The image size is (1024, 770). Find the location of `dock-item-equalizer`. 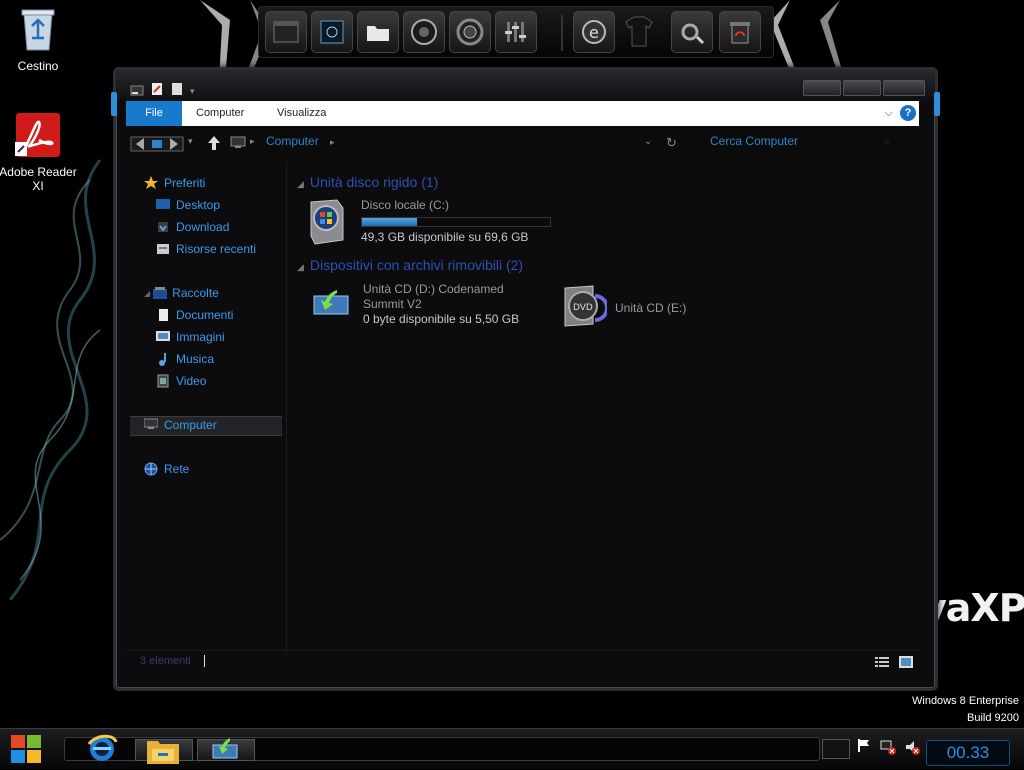

dock-item-equalizer is located at coordinates (516, 32).